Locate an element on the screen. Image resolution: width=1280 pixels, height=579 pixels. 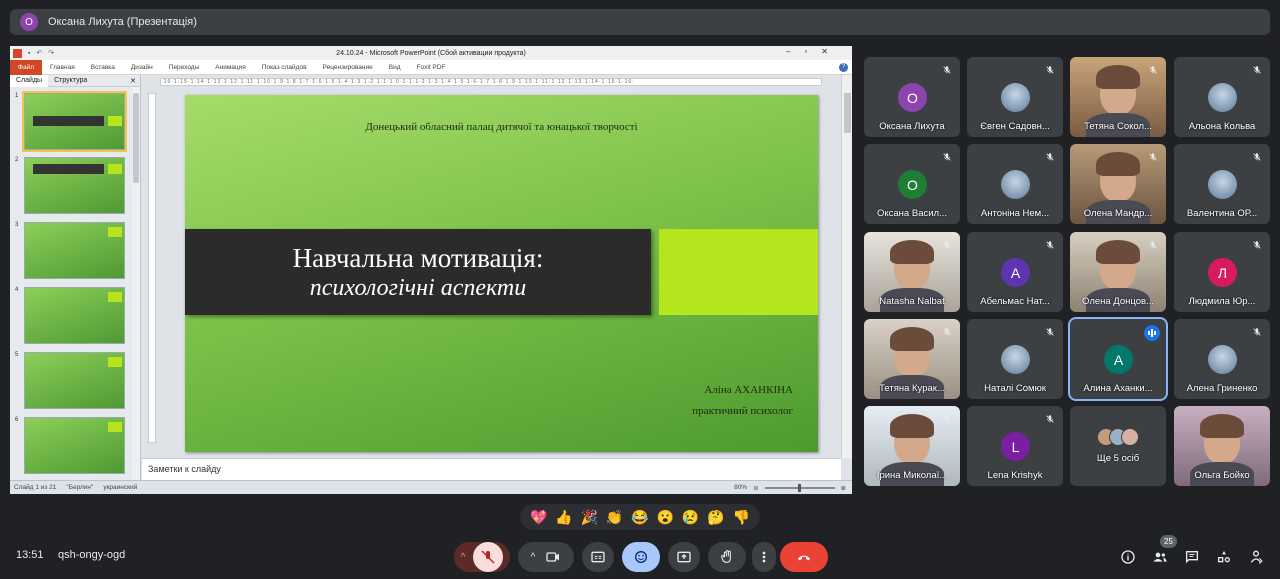
camera-toggle-button: ^ is located at coordinates (546, 557).